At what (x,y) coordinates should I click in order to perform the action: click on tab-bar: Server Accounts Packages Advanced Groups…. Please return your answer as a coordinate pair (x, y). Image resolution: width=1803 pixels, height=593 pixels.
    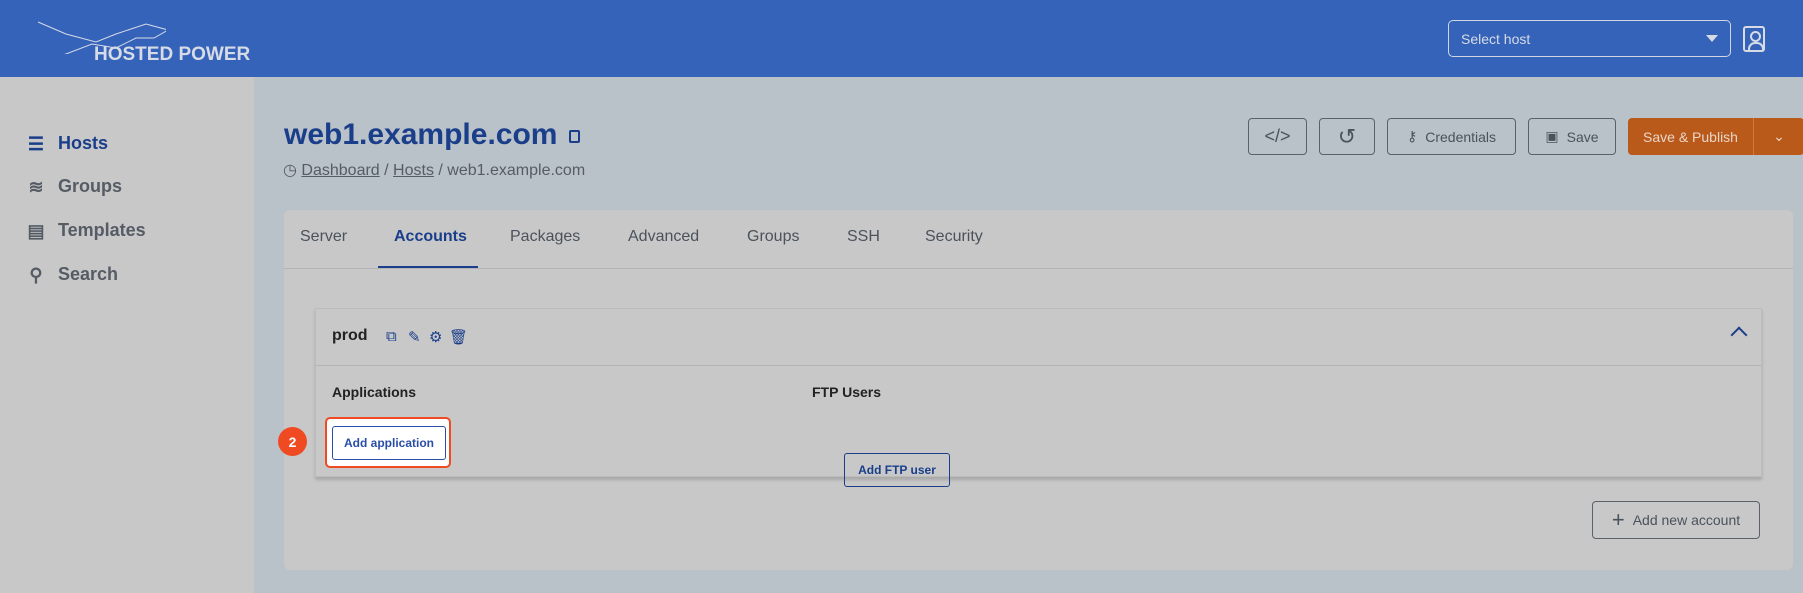
    Looking at the image, I should click on (1038, 239).